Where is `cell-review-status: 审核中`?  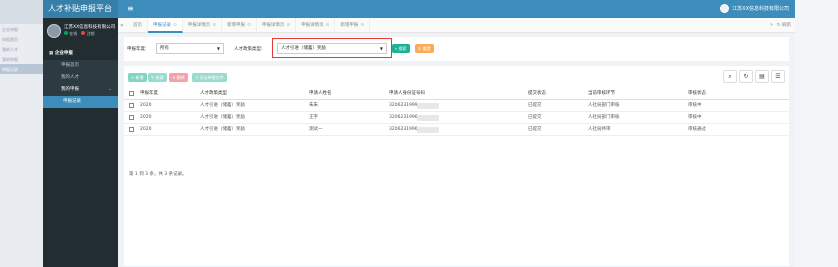 cell-review-status: 审核中 is located at coordinates (695, 117).